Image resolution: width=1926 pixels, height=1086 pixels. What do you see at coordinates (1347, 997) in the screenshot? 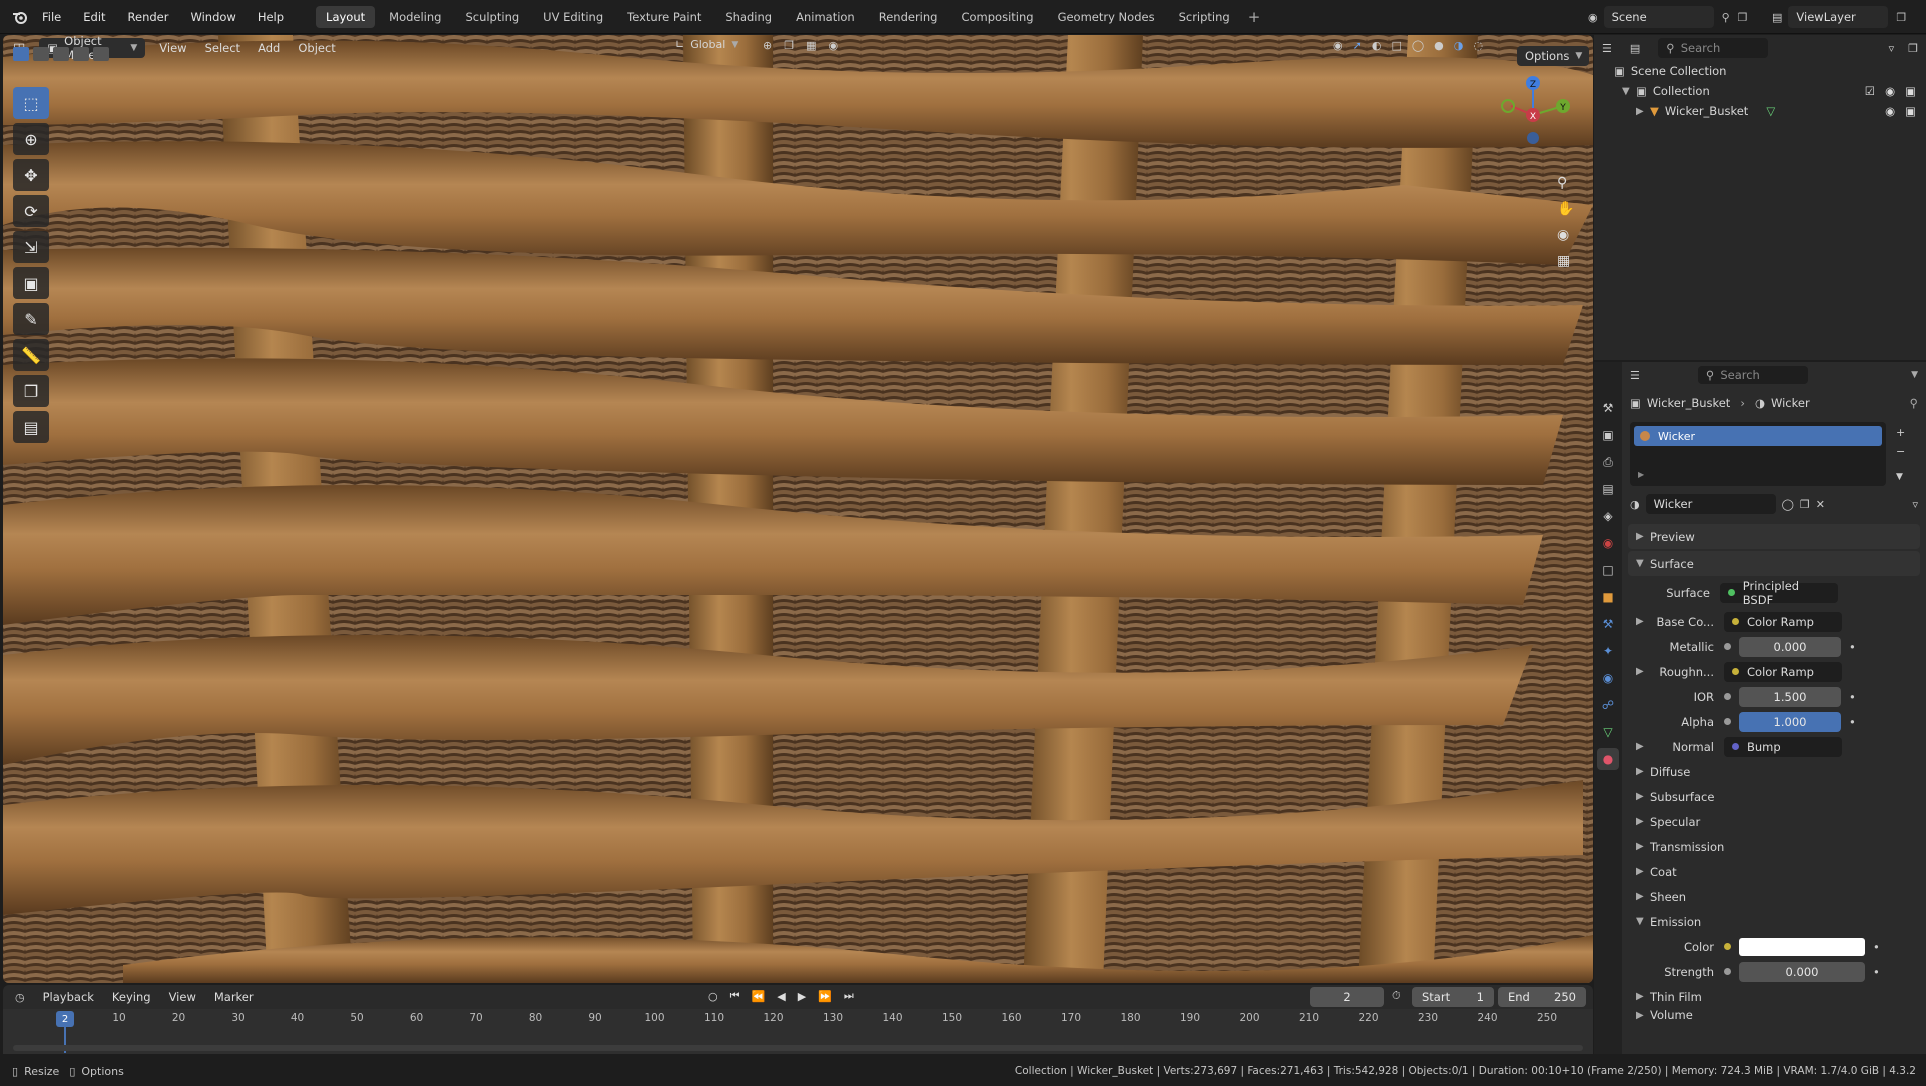
I see `current-frame-field: 2` at bounding box center [1347, 997].